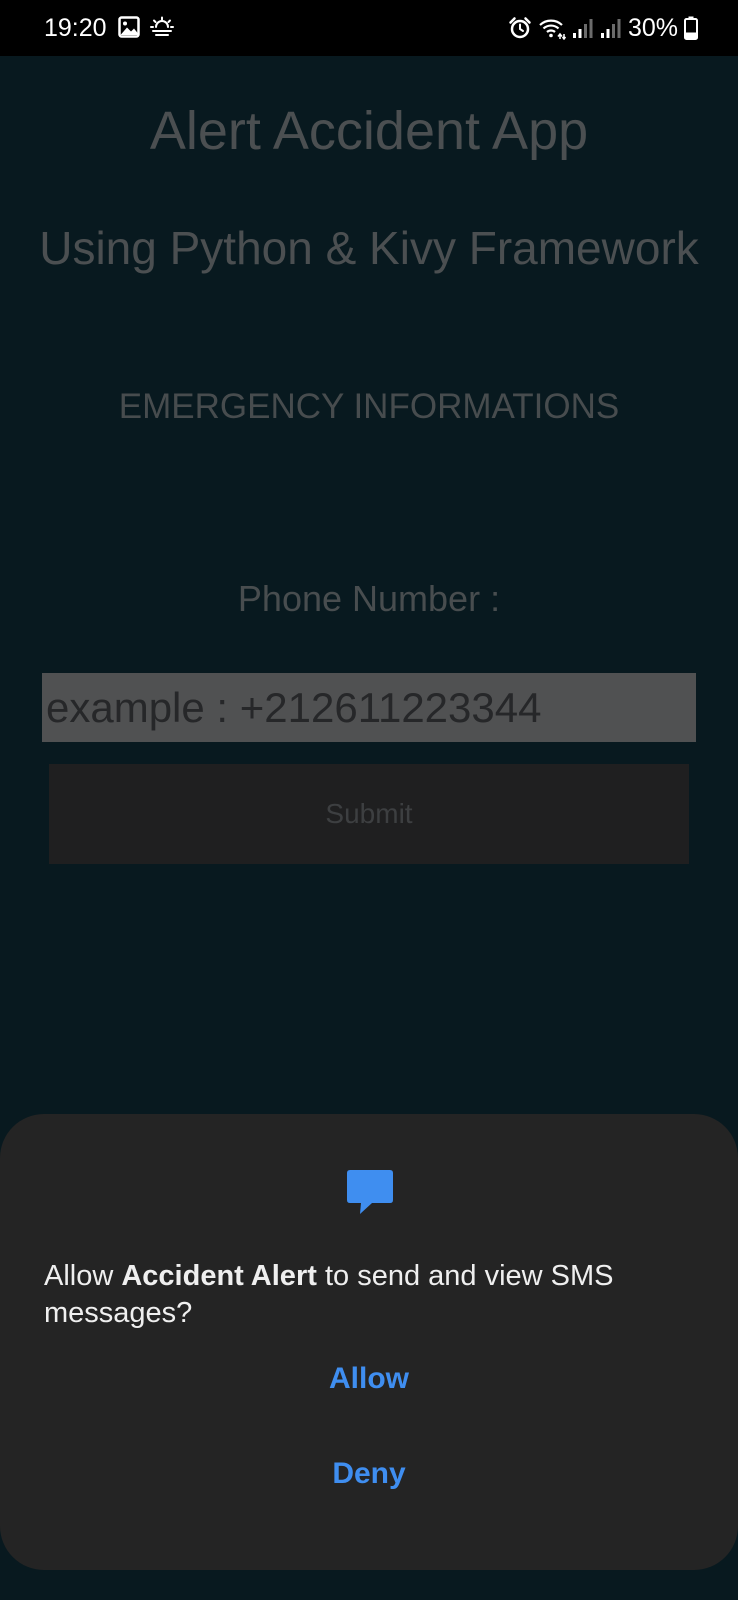 The image size is (738, 1600). Describe the element at coordinates (652, 28) in the screenshot. I see `battery-percentage: 30%` at that location.